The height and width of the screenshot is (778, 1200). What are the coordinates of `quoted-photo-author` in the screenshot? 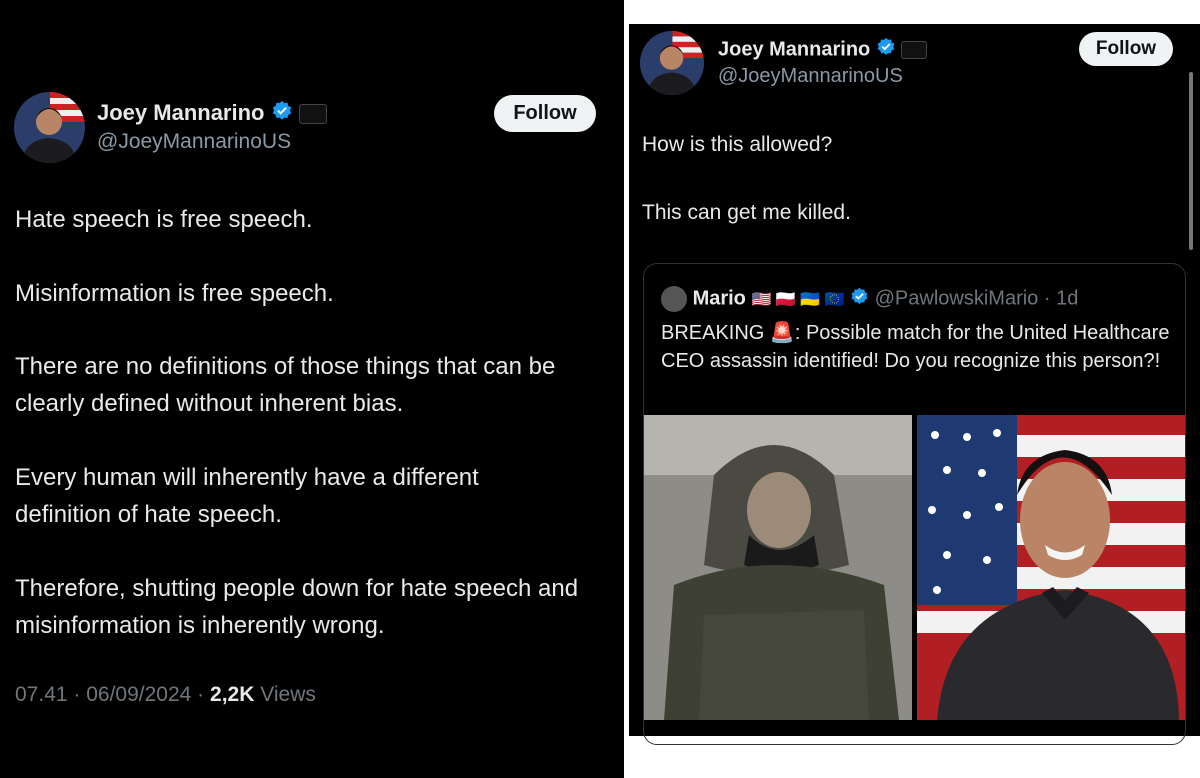 It's located at (1051, 567).